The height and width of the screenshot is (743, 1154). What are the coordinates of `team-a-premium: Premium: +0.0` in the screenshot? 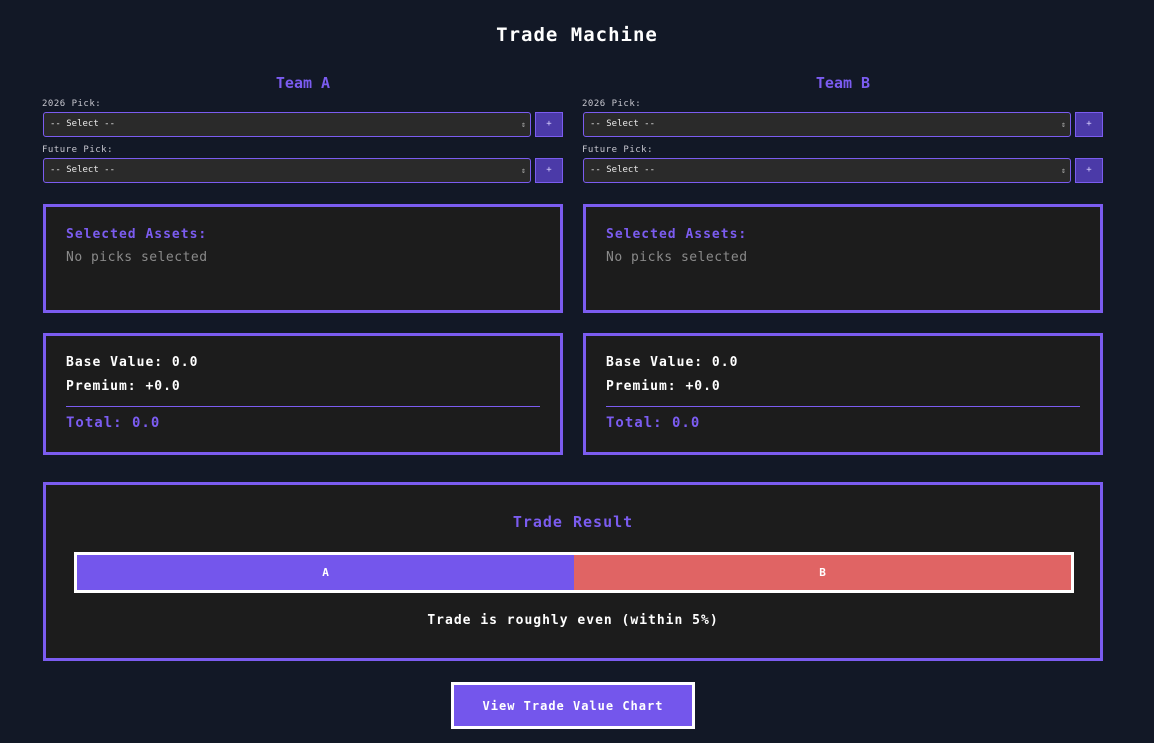 It's located at (123, 386).